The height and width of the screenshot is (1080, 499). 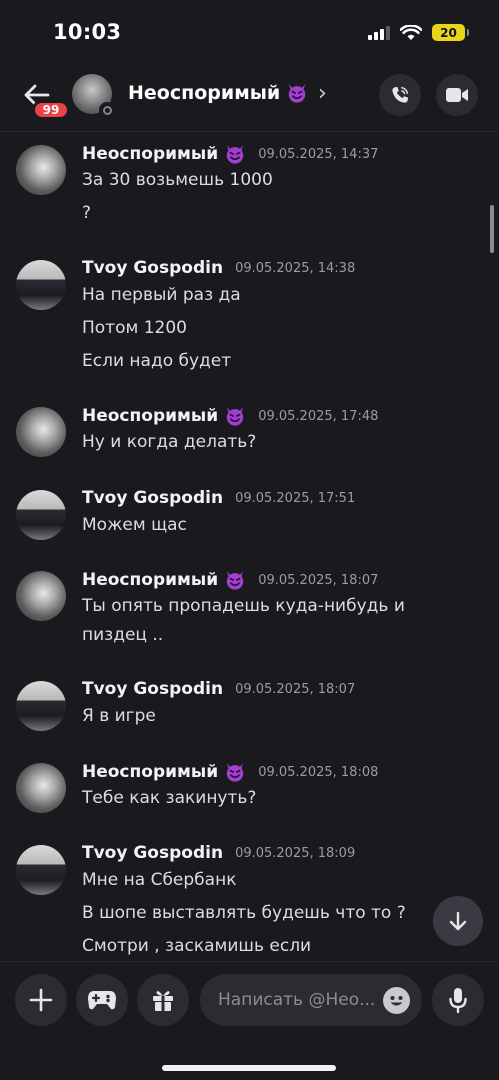 I want to click on message-header: Tvoy Gospodin 09.05.2025, 17:51, so click(x=218, y=498).